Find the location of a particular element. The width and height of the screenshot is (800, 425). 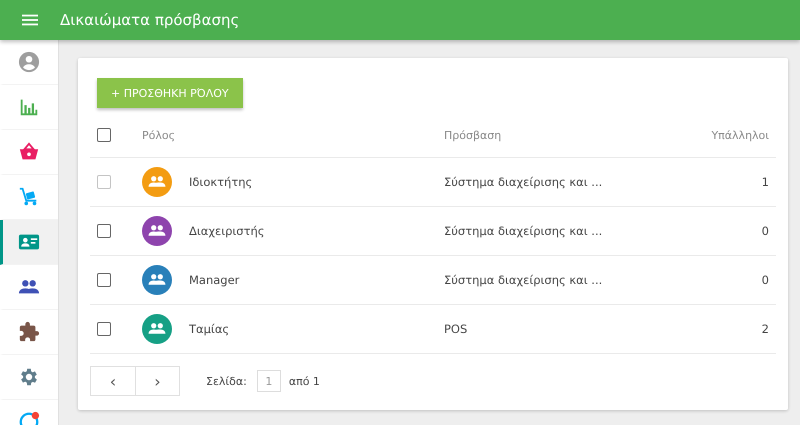

role-name: Διαχειριστής is located at coordinates (227, 231).